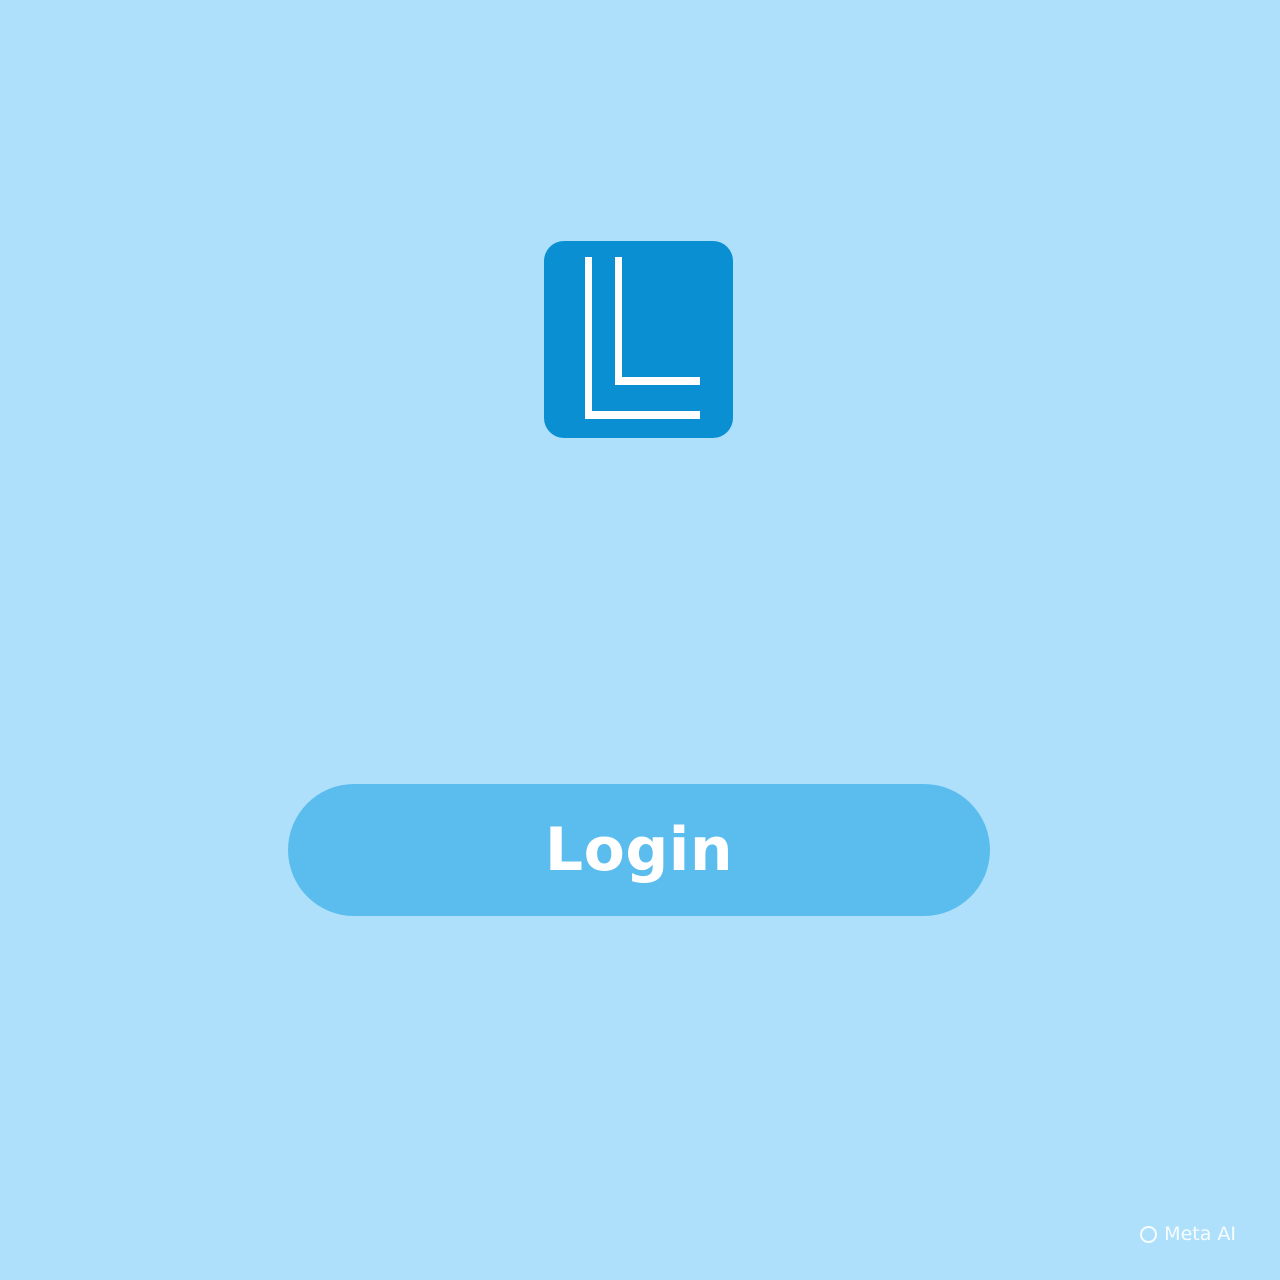  What do you see at coordinates (1149, 1234) in the screenshot?
I see `meta-ring-icon` at bounding box center [1149, 1234].